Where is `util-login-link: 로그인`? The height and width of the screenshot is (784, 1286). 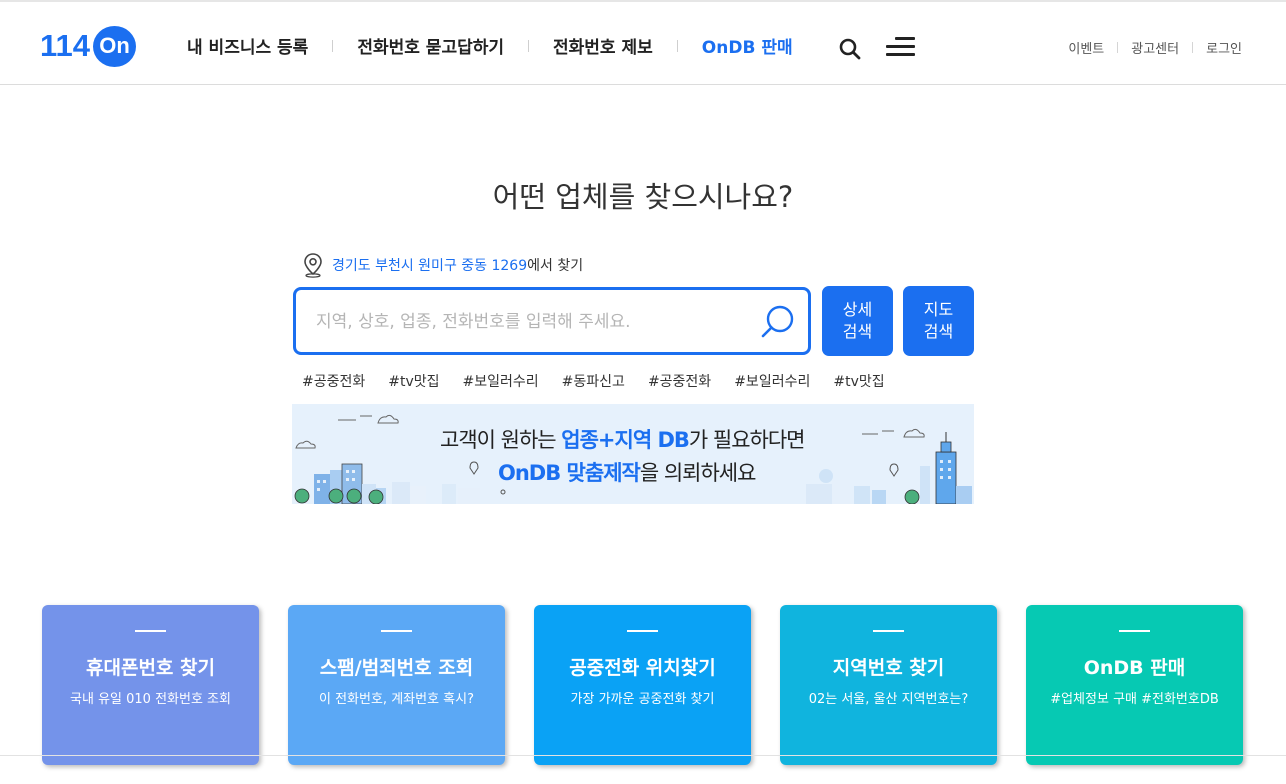 util-login-link: 로그인 is located at coordinates (1224, 47).